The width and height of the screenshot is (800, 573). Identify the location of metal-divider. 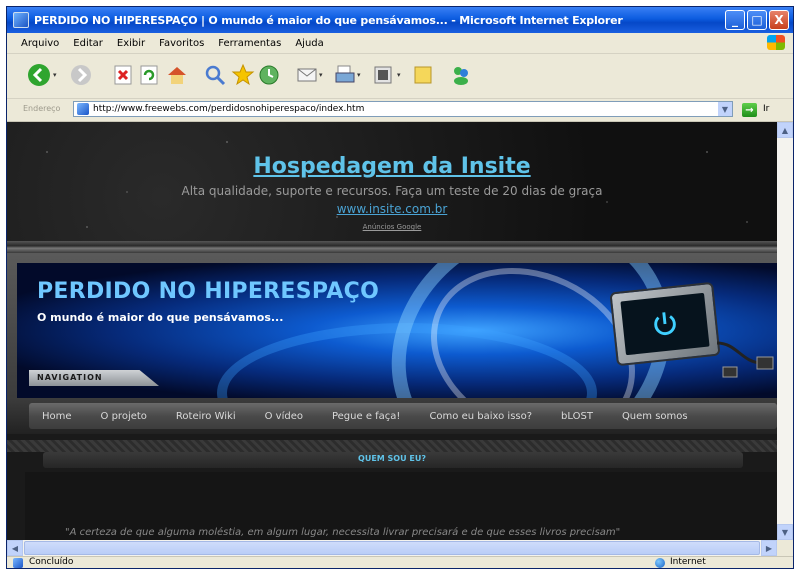
(392, 247).